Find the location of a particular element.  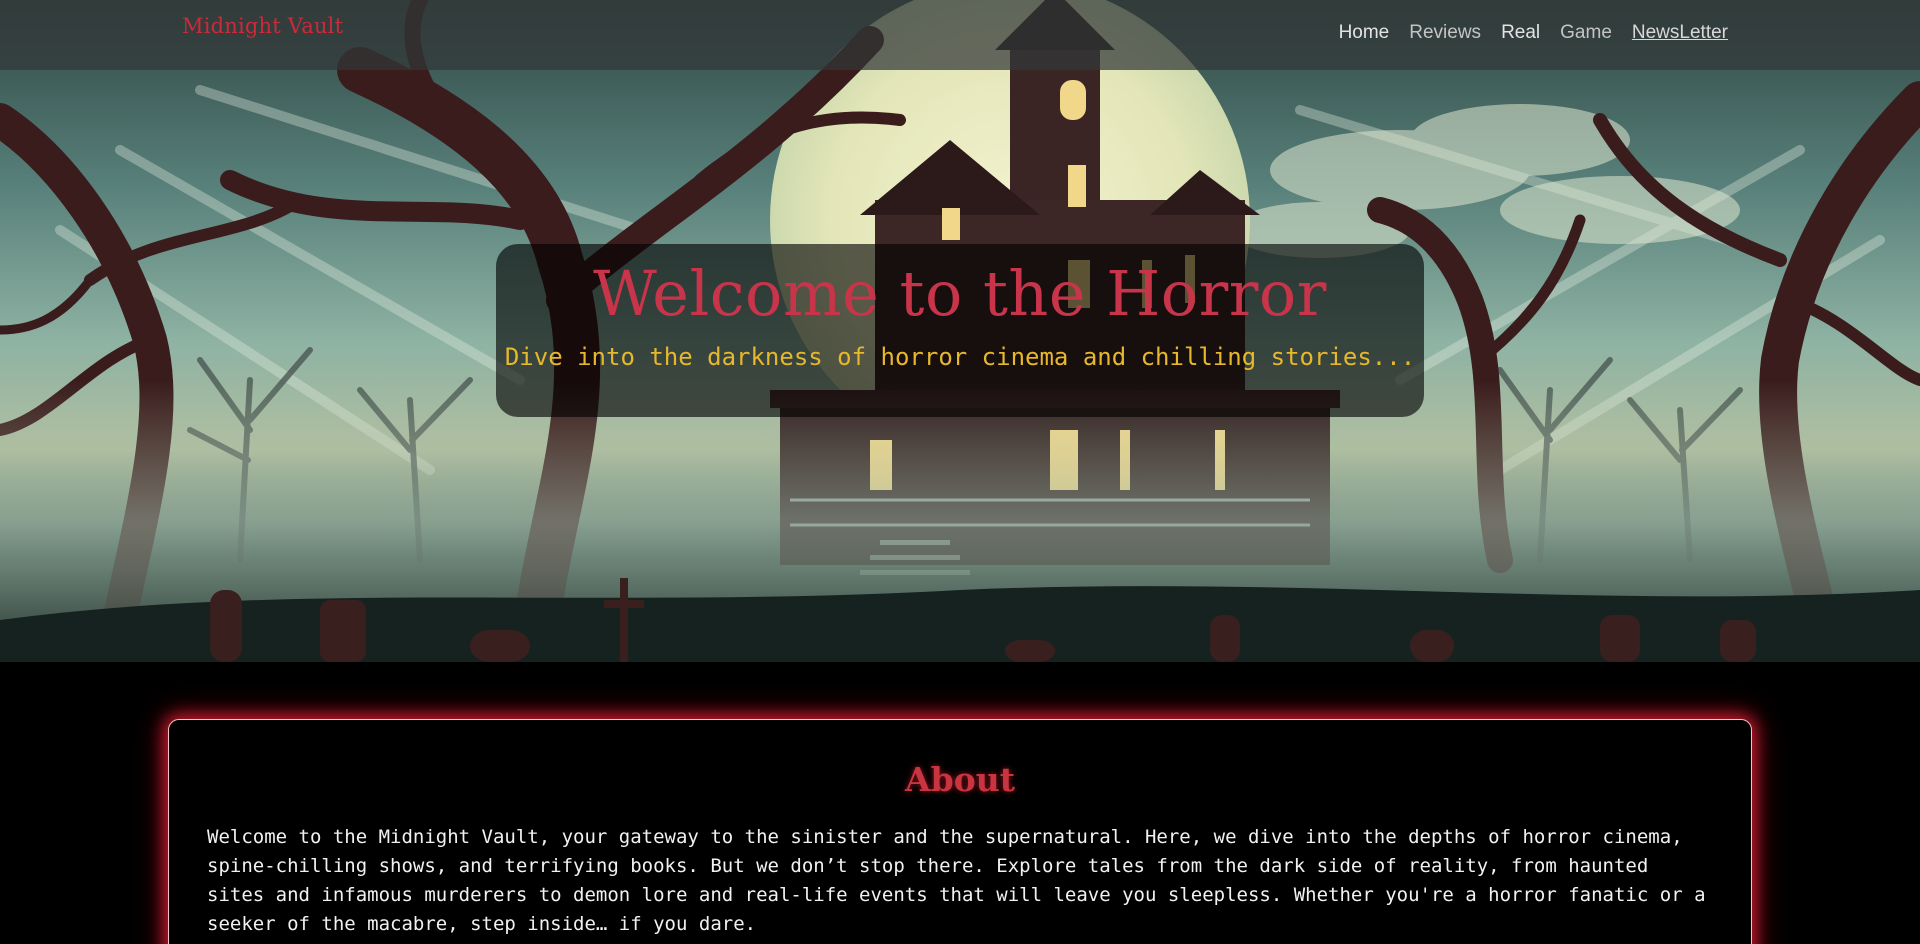

nav-link-reviews: Reviews is located at coordinates (1445, 33).